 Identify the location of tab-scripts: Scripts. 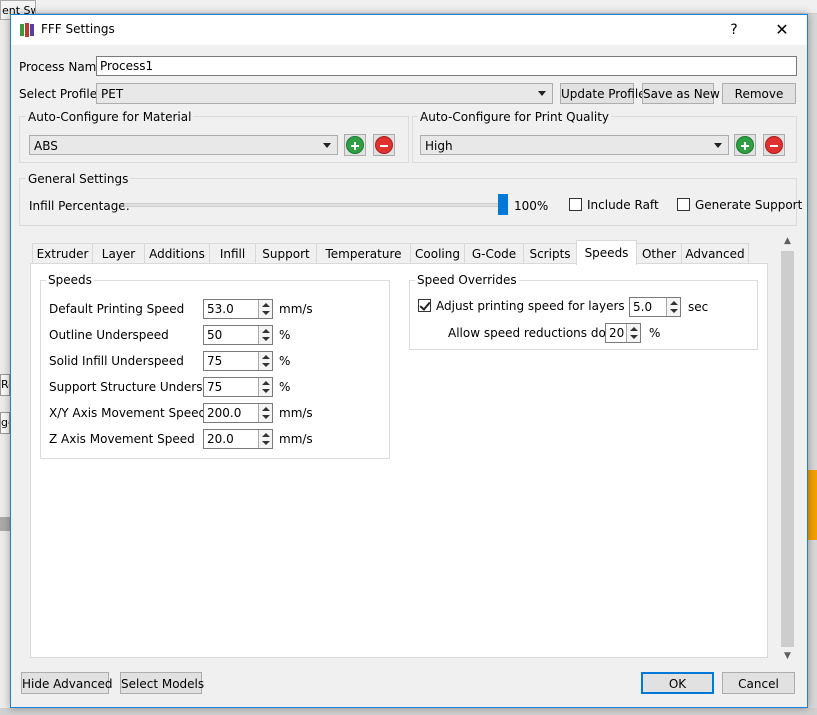
(550, 253).